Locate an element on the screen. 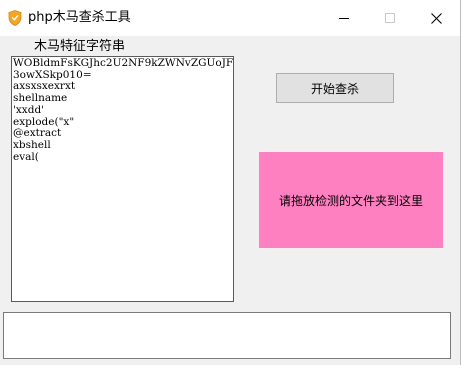 The height and width of the screenshot is (365, 461). minimize-icon is located at coordinates (344, 18).